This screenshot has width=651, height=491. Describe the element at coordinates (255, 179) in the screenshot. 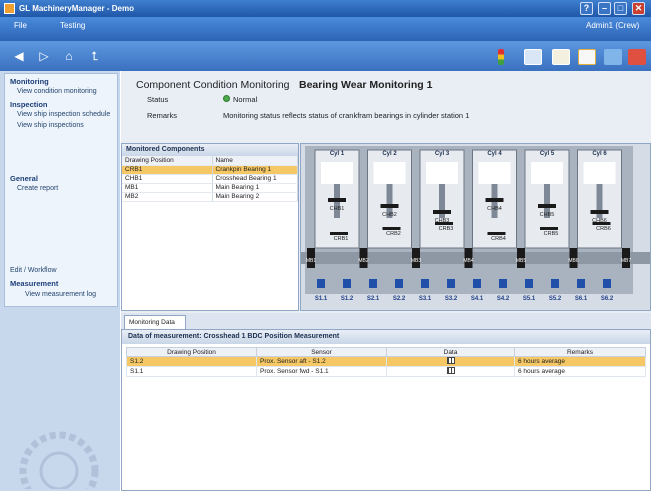

I see `cell-name: Crosshead Bearing 1` at that location.